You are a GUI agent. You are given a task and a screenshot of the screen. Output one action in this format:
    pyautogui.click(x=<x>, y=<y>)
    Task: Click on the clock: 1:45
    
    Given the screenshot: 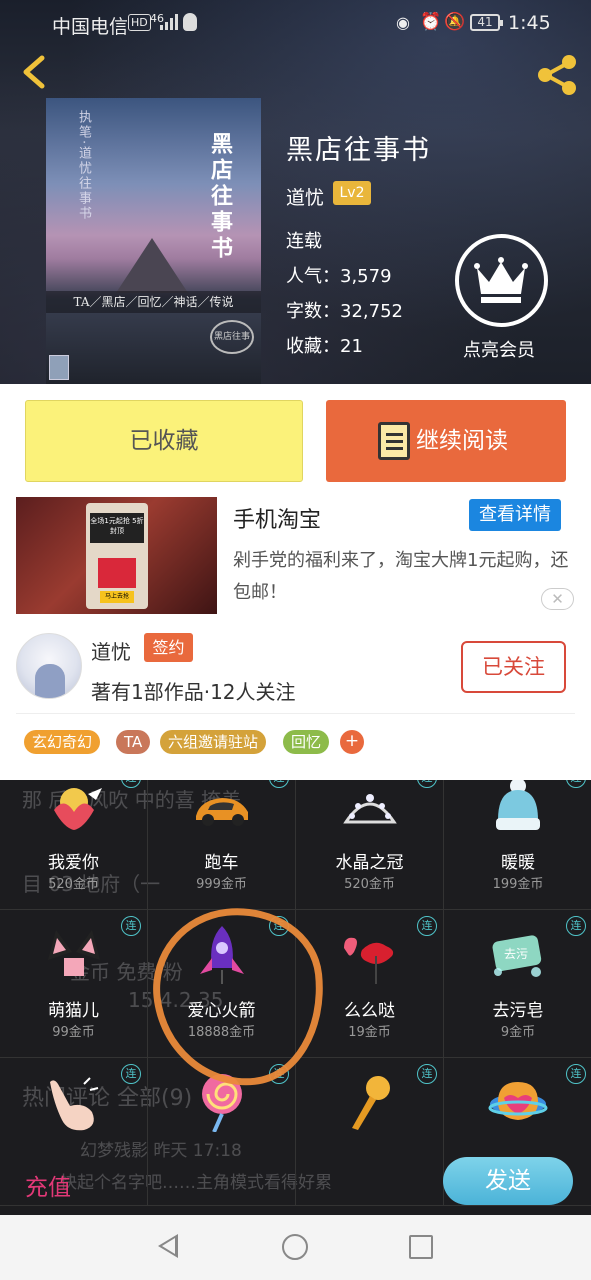 What is the action you would take?
    pyautogui.click(x=529, y=23)
    